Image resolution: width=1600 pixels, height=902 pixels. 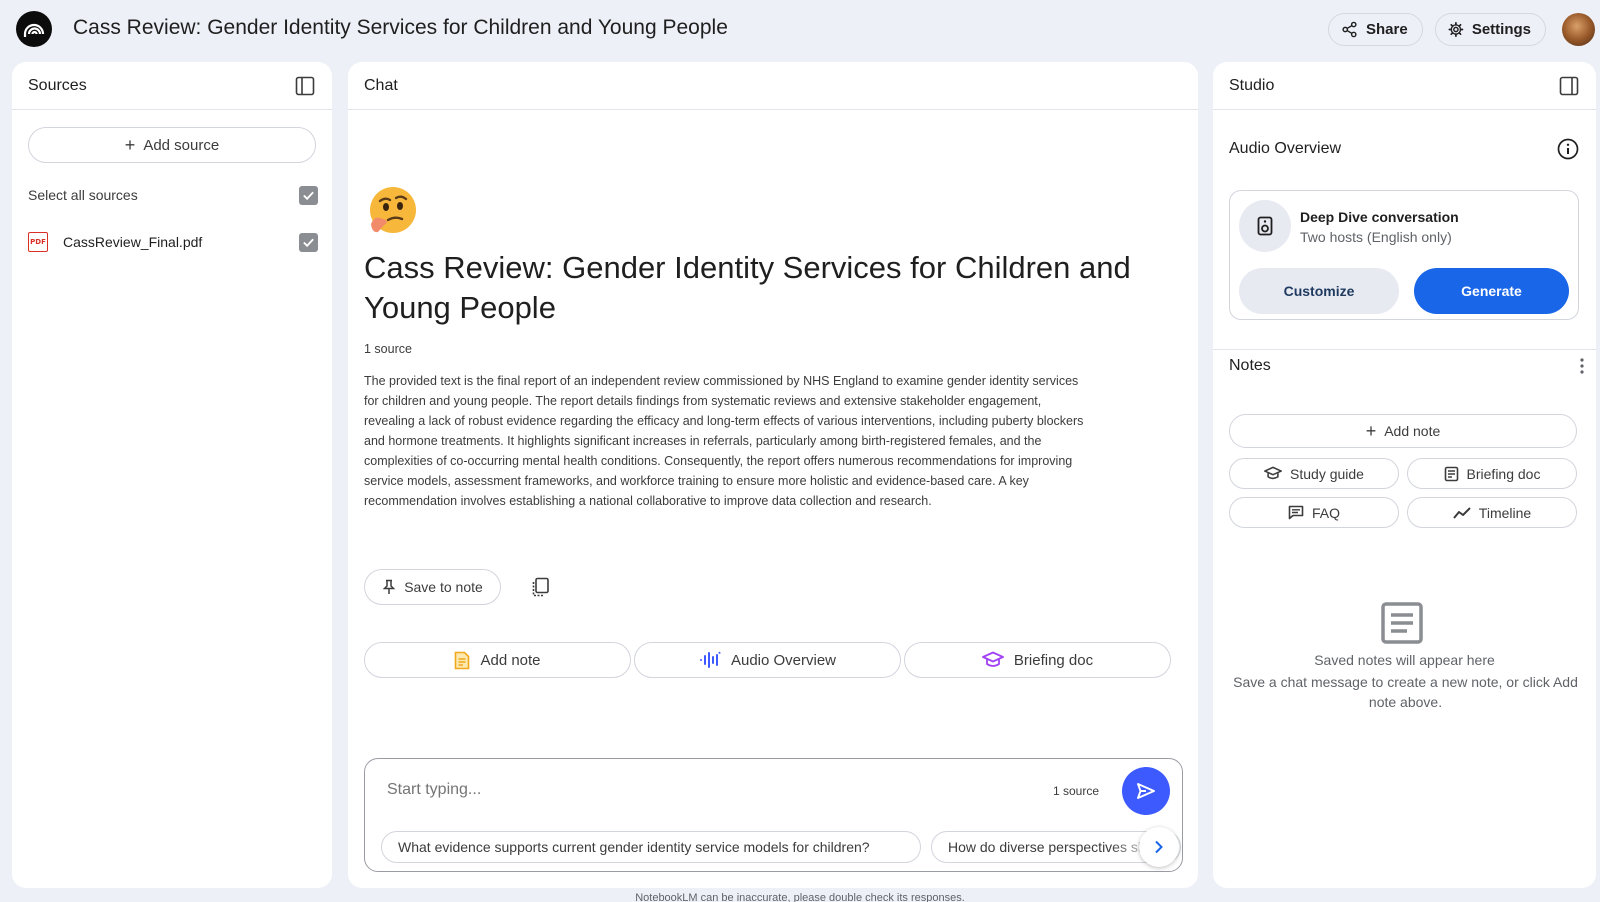 I want to click on chat-heading: Chat, so click(x=381, y=85).